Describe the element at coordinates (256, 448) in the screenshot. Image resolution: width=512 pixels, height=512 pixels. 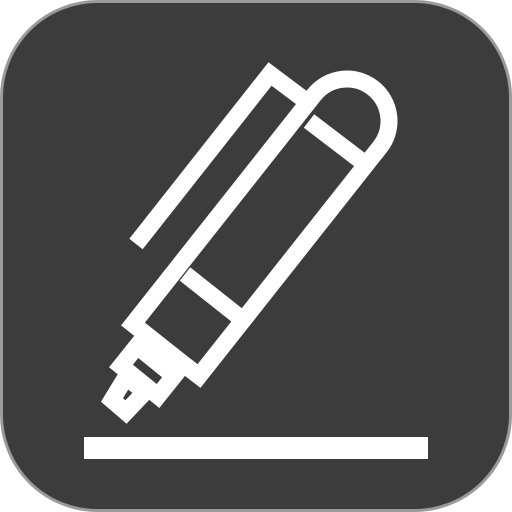
I see `writing-line` at that location.